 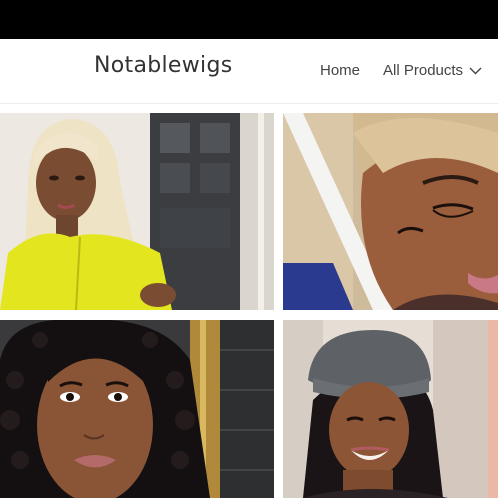 What do you see at coordinates (340, 70) in the screenshot?
I see `nav-home-link: Home` at bounding box center [340, 70].